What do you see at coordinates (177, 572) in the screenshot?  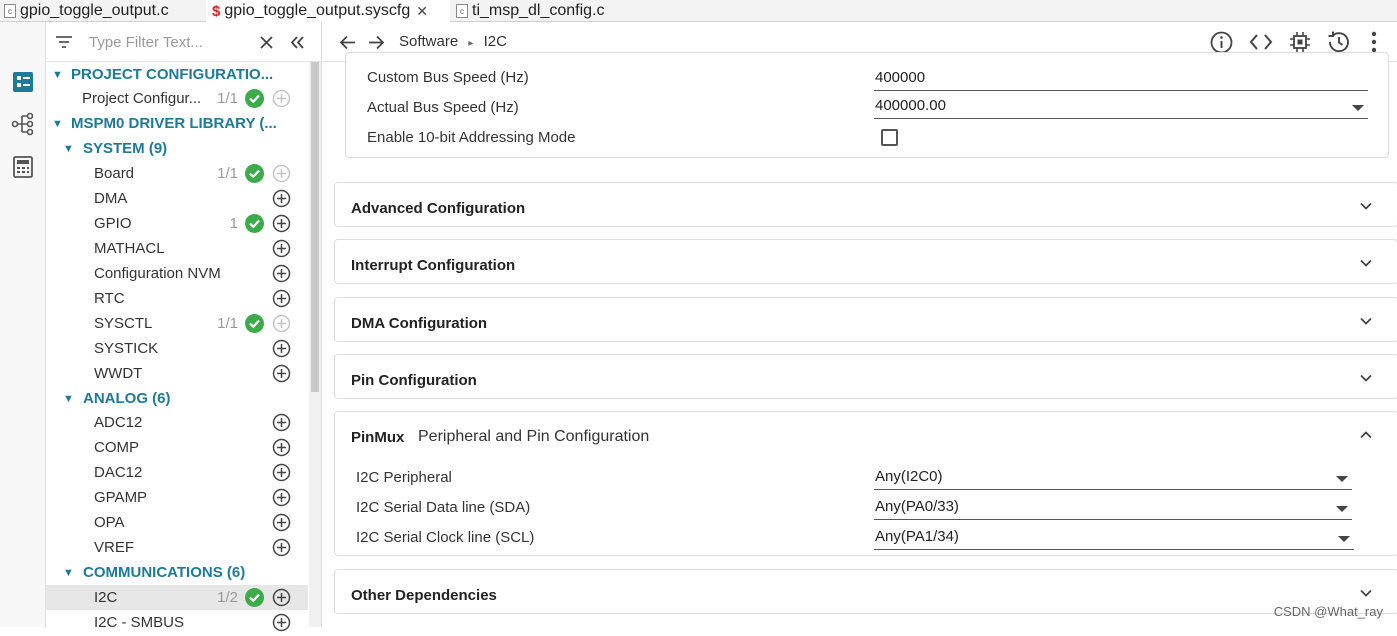 I see `tree-category-communications: ▼ COMMUNICATIONS (6)` at bounding box center [177, 572].